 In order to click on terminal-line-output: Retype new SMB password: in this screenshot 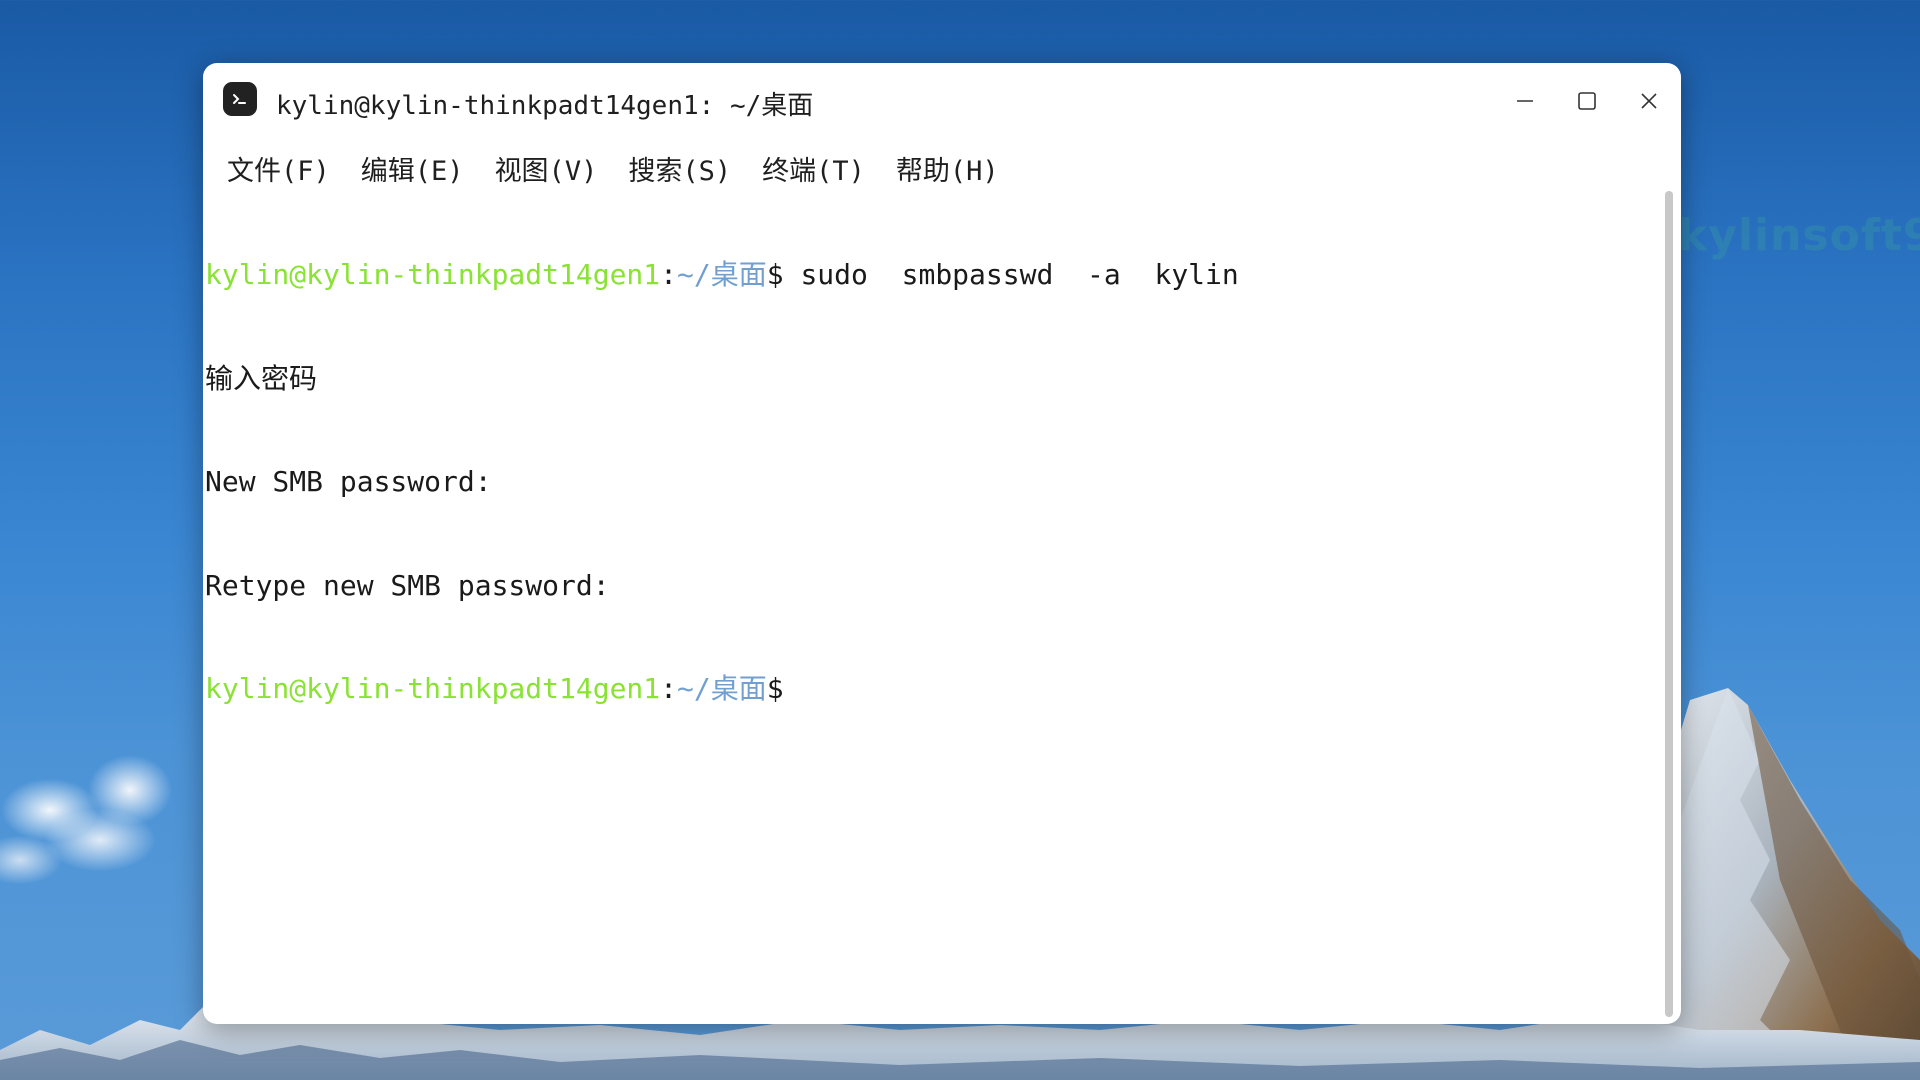, I will do `click(407, 585)`.